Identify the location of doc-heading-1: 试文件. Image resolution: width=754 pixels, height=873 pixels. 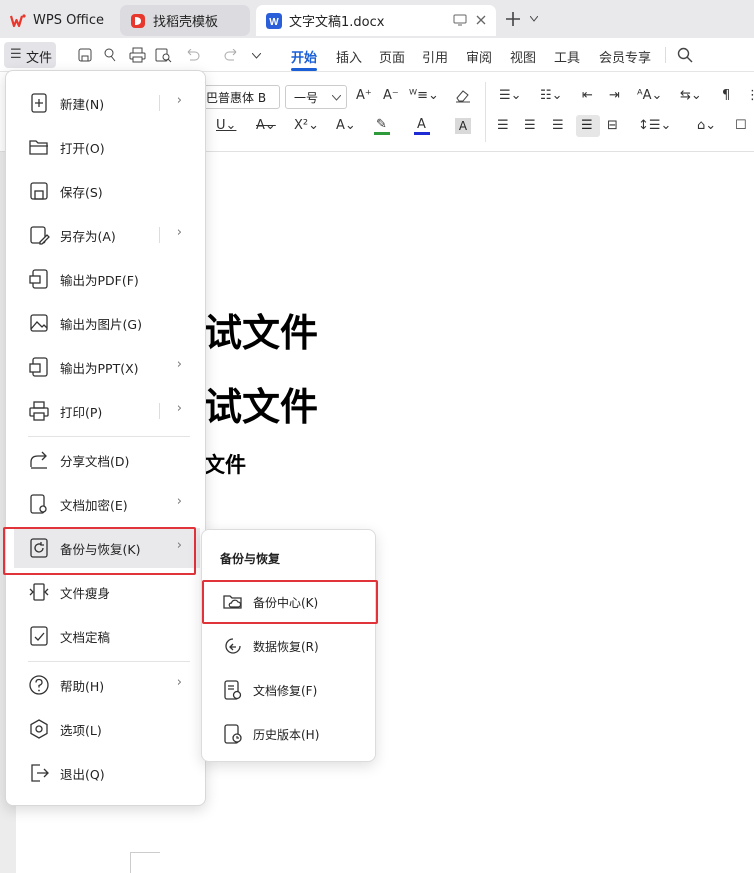
(261, 333).